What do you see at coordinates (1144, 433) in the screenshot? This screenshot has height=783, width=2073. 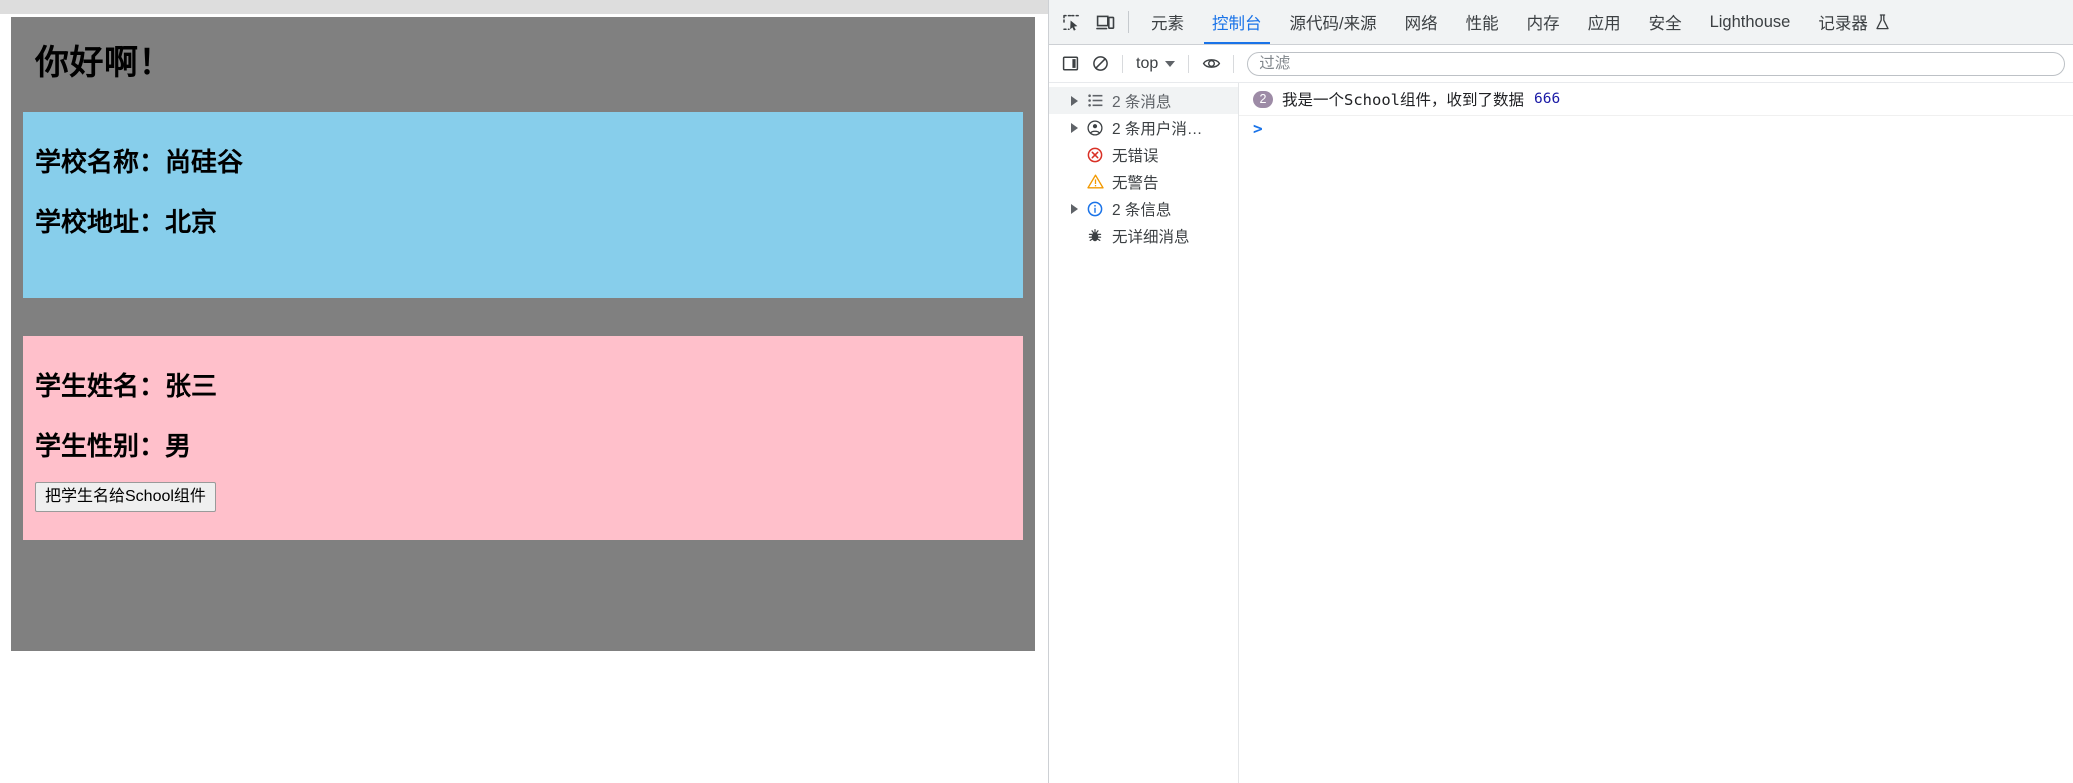 I see `console-sidebar: 2 条消息 2 条用户消… 无错误 无警告 2 条信息 无详细消息` at bounding box center [1144, 433].